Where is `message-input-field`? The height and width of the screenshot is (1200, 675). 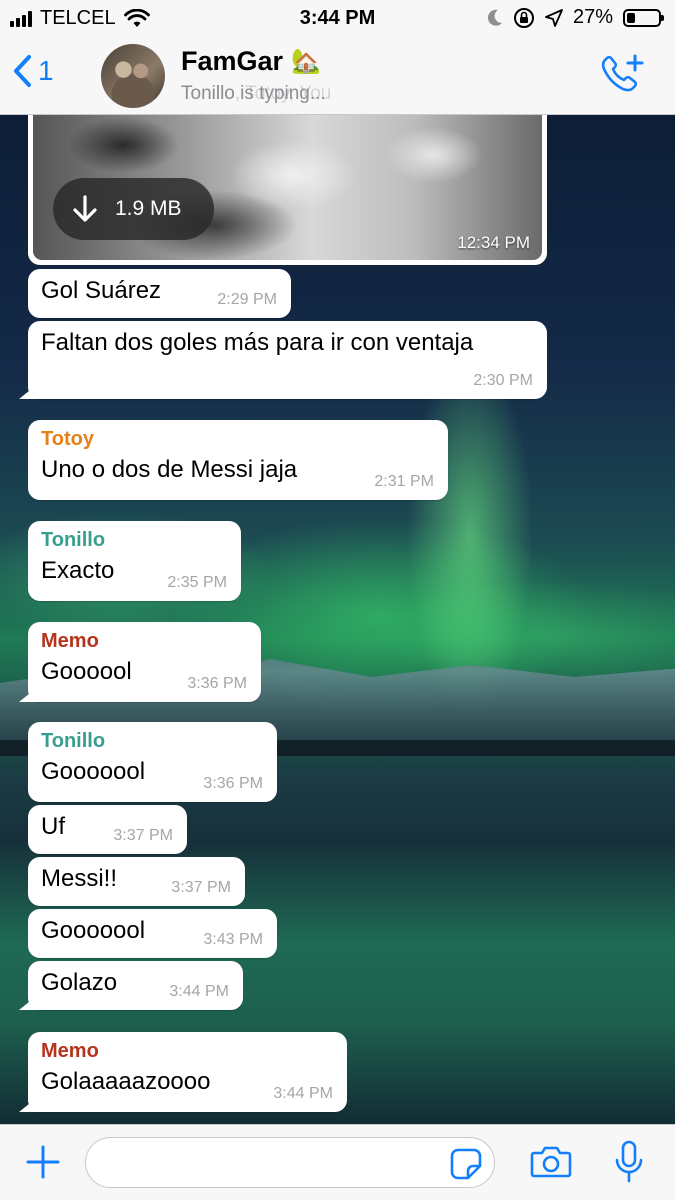
message-input-field is located at coordinates (290, 1162).